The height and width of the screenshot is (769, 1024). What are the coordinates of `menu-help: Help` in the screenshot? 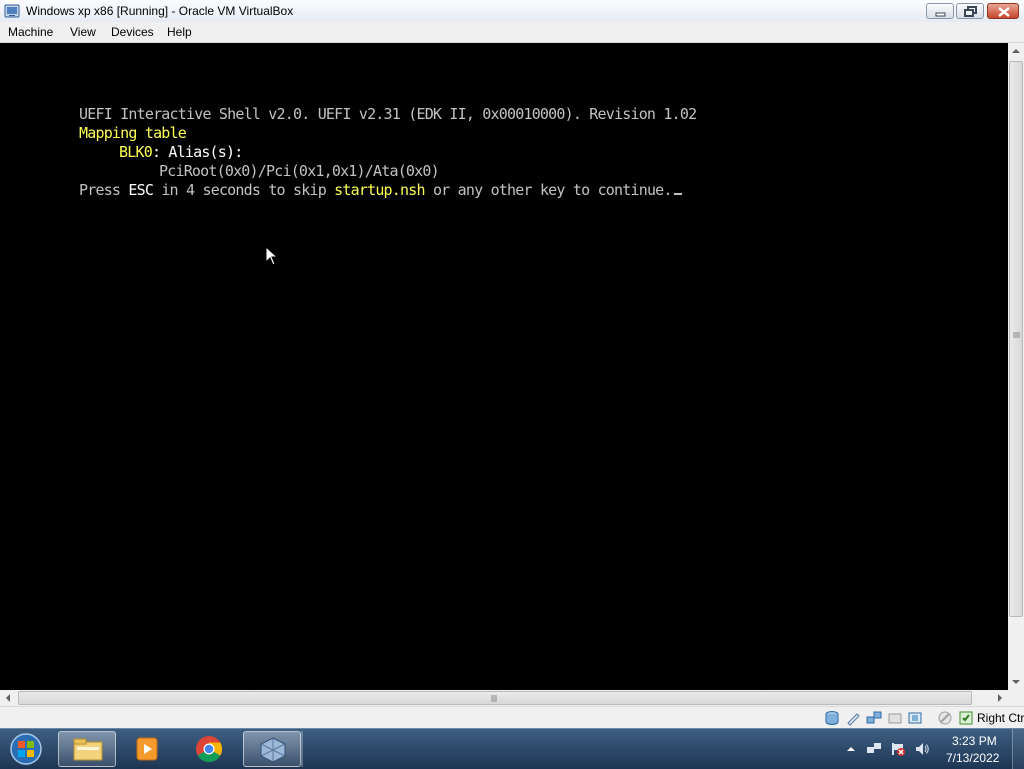 It's located at (179, 32).